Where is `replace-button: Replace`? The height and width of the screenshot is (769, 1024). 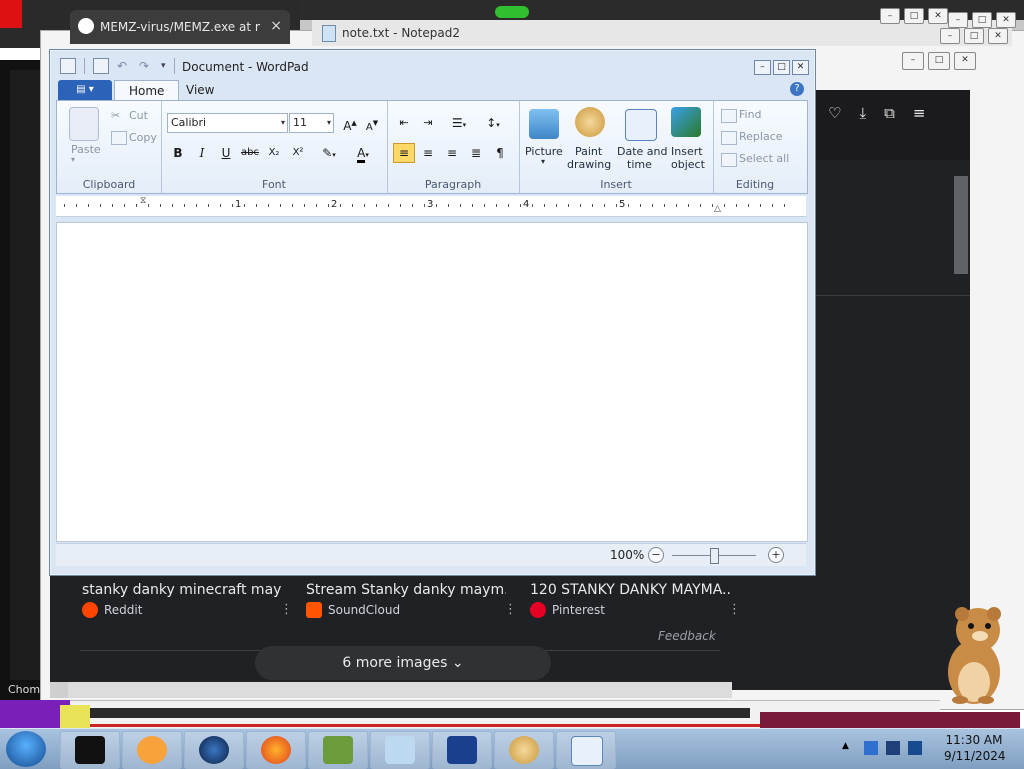
replace-button: Replace is located at coordinates (761, 136).